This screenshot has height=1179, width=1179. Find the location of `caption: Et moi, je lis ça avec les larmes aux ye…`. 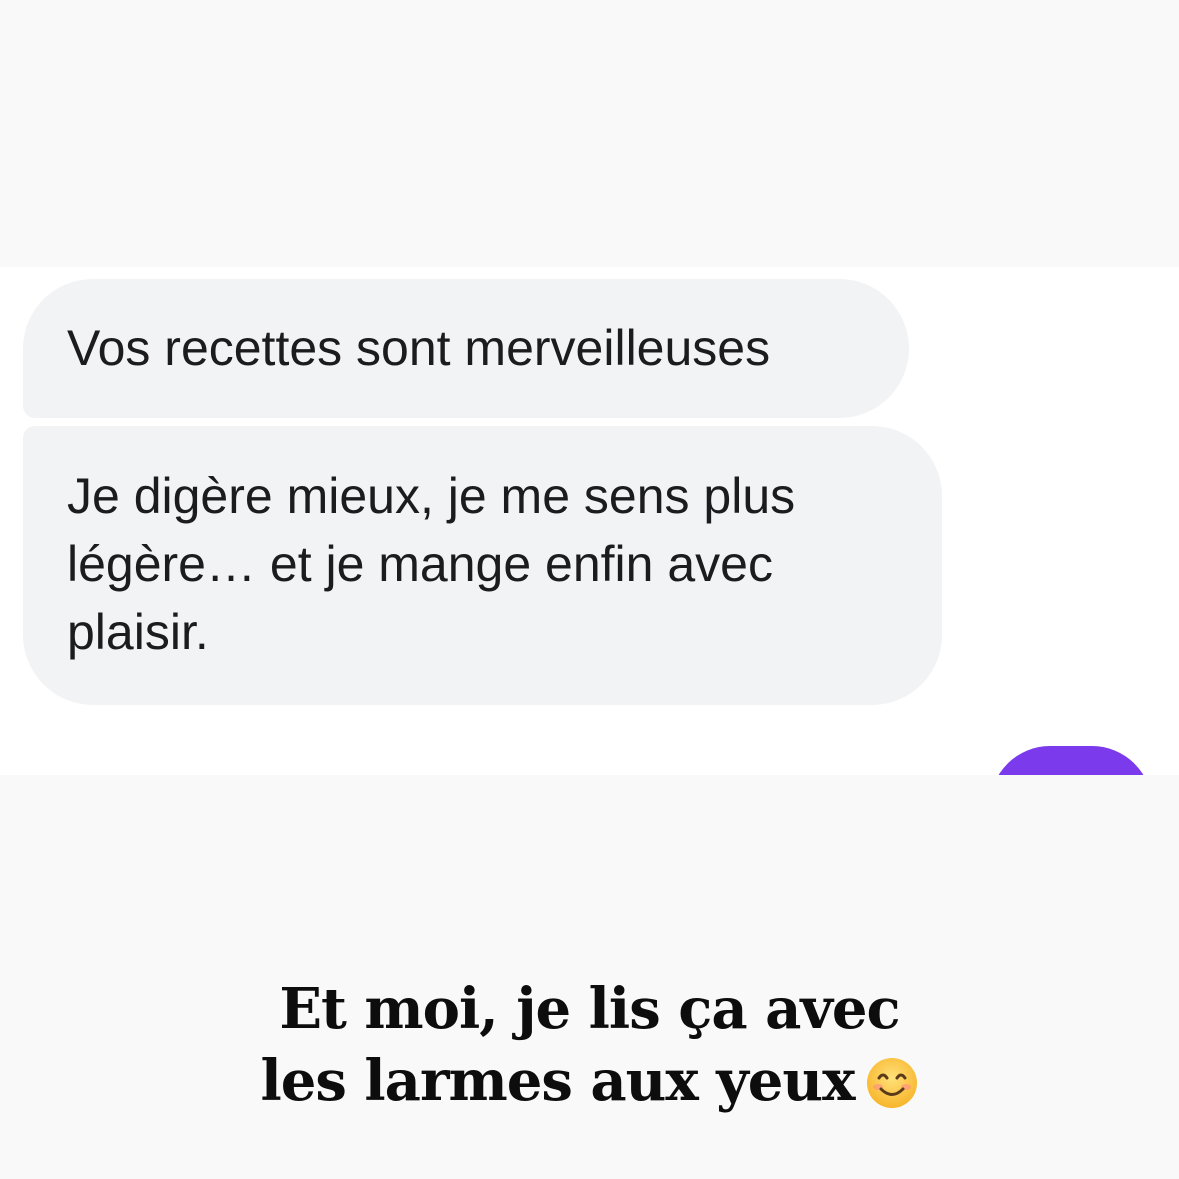

caption: Et moi, je lis ça avec les larmes aux ye… is located at coordinates (589, 1050).